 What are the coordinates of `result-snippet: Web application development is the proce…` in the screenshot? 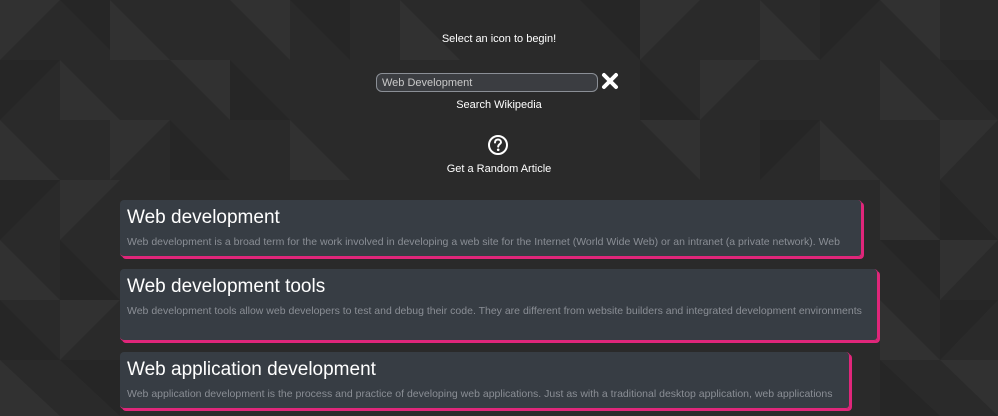 It's located at (480, 394).